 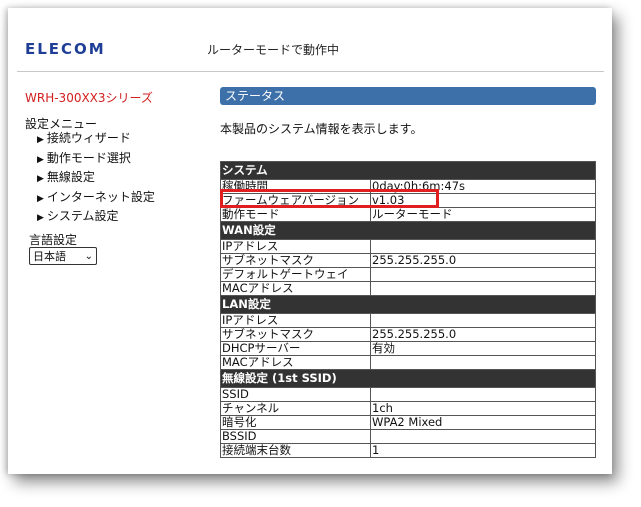 I want to click on section-header-row: 無線設定 (1st SSID), so click(x=408, y=378).